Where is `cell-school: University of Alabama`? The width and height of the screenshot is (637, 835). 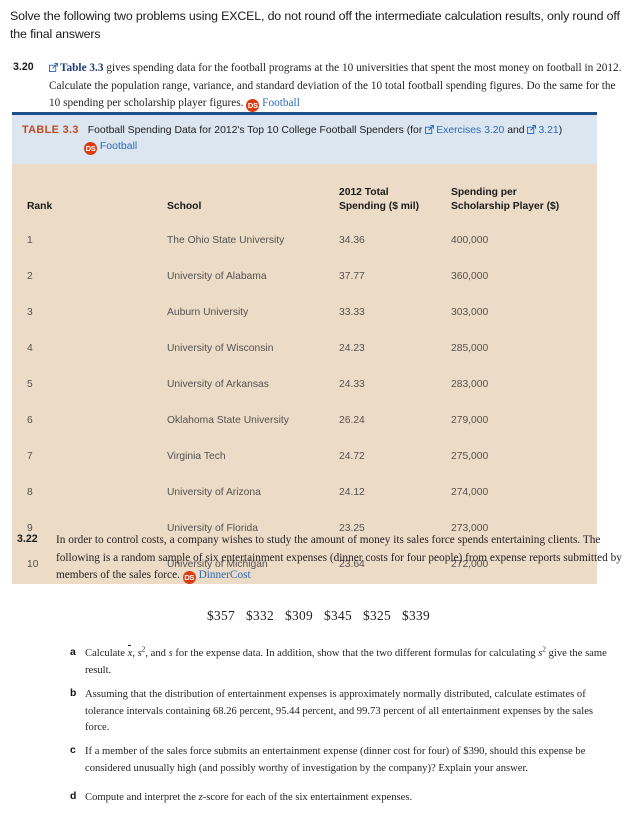
cell-school: University of Alabama is located at coordinates (217, 276).